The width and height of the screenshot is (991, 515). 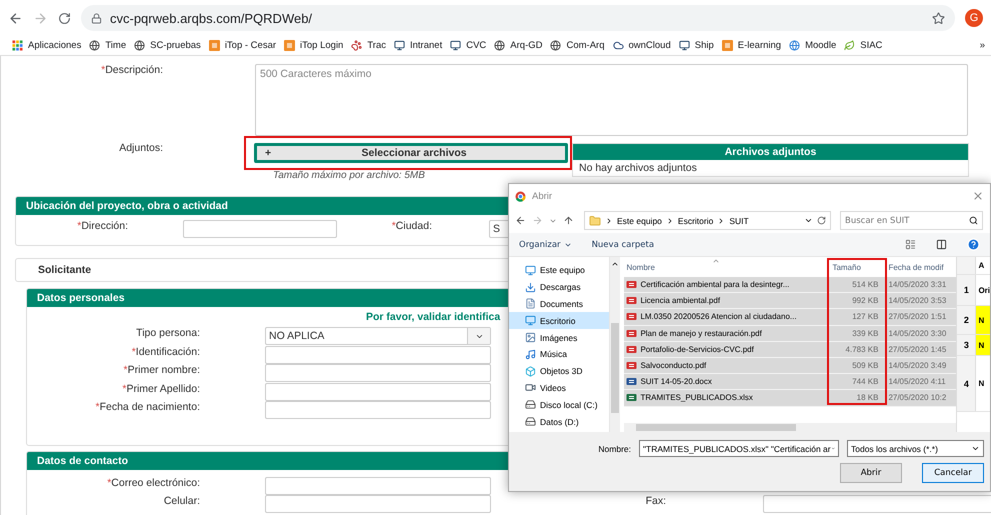 What do you see at coordinates (639, 221) in the screenshot?
I see `path-segment: Este equipo` at bounding box center [639, 221].